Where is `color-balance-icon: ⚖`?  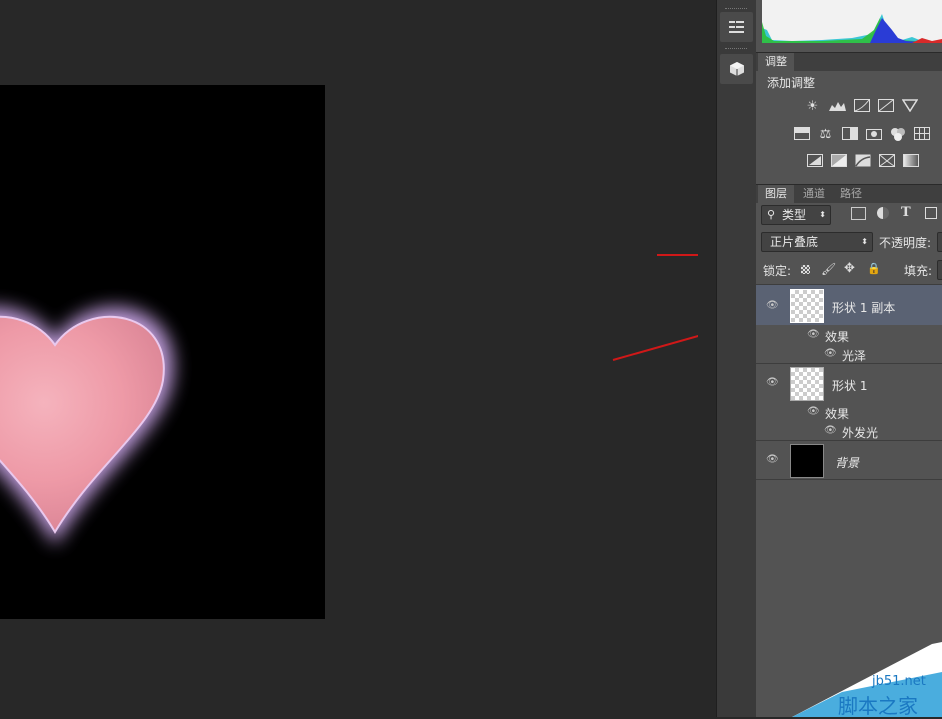 color-balance-icon: ⚖ is located at coordinates (825, 134).